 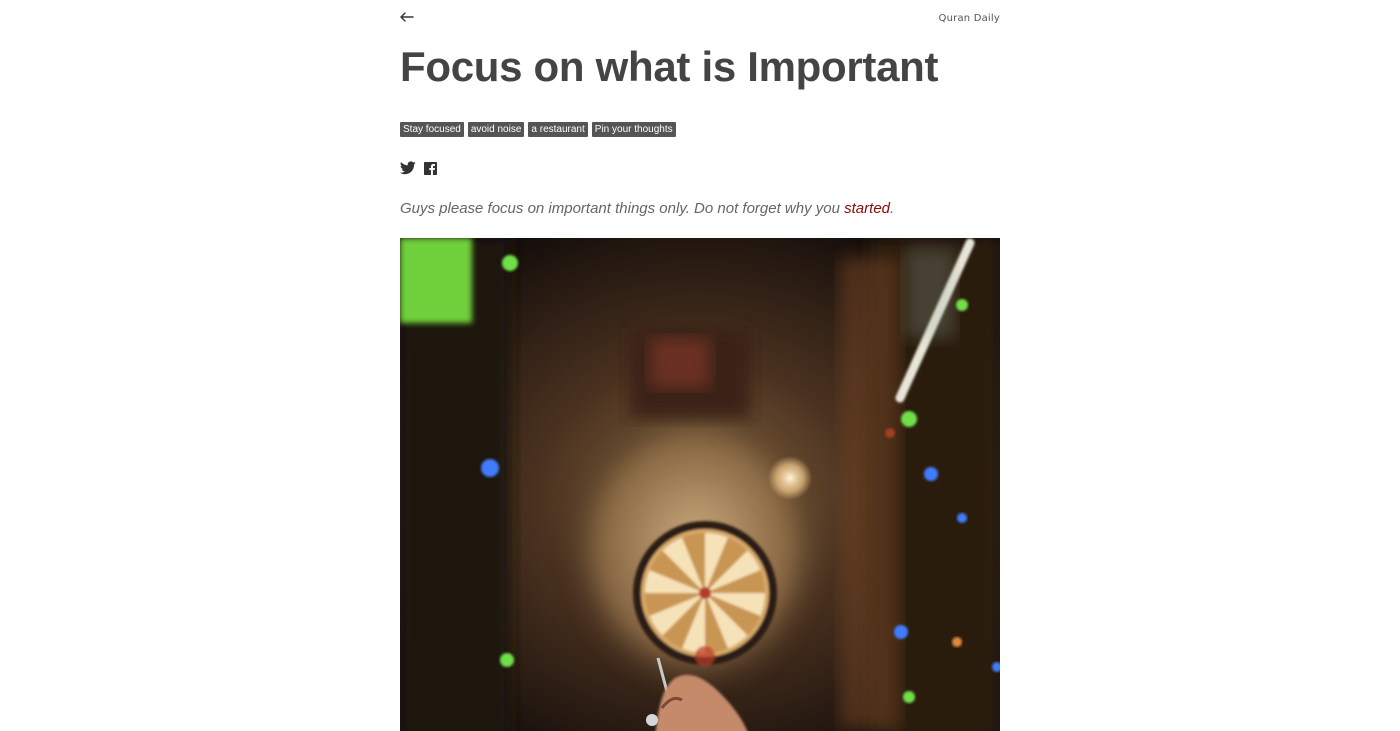 What do you see at coordinates (969, 18) in the screenshot?
I see `site-name-link: Quran Daily` at bounding box center [969, 18].